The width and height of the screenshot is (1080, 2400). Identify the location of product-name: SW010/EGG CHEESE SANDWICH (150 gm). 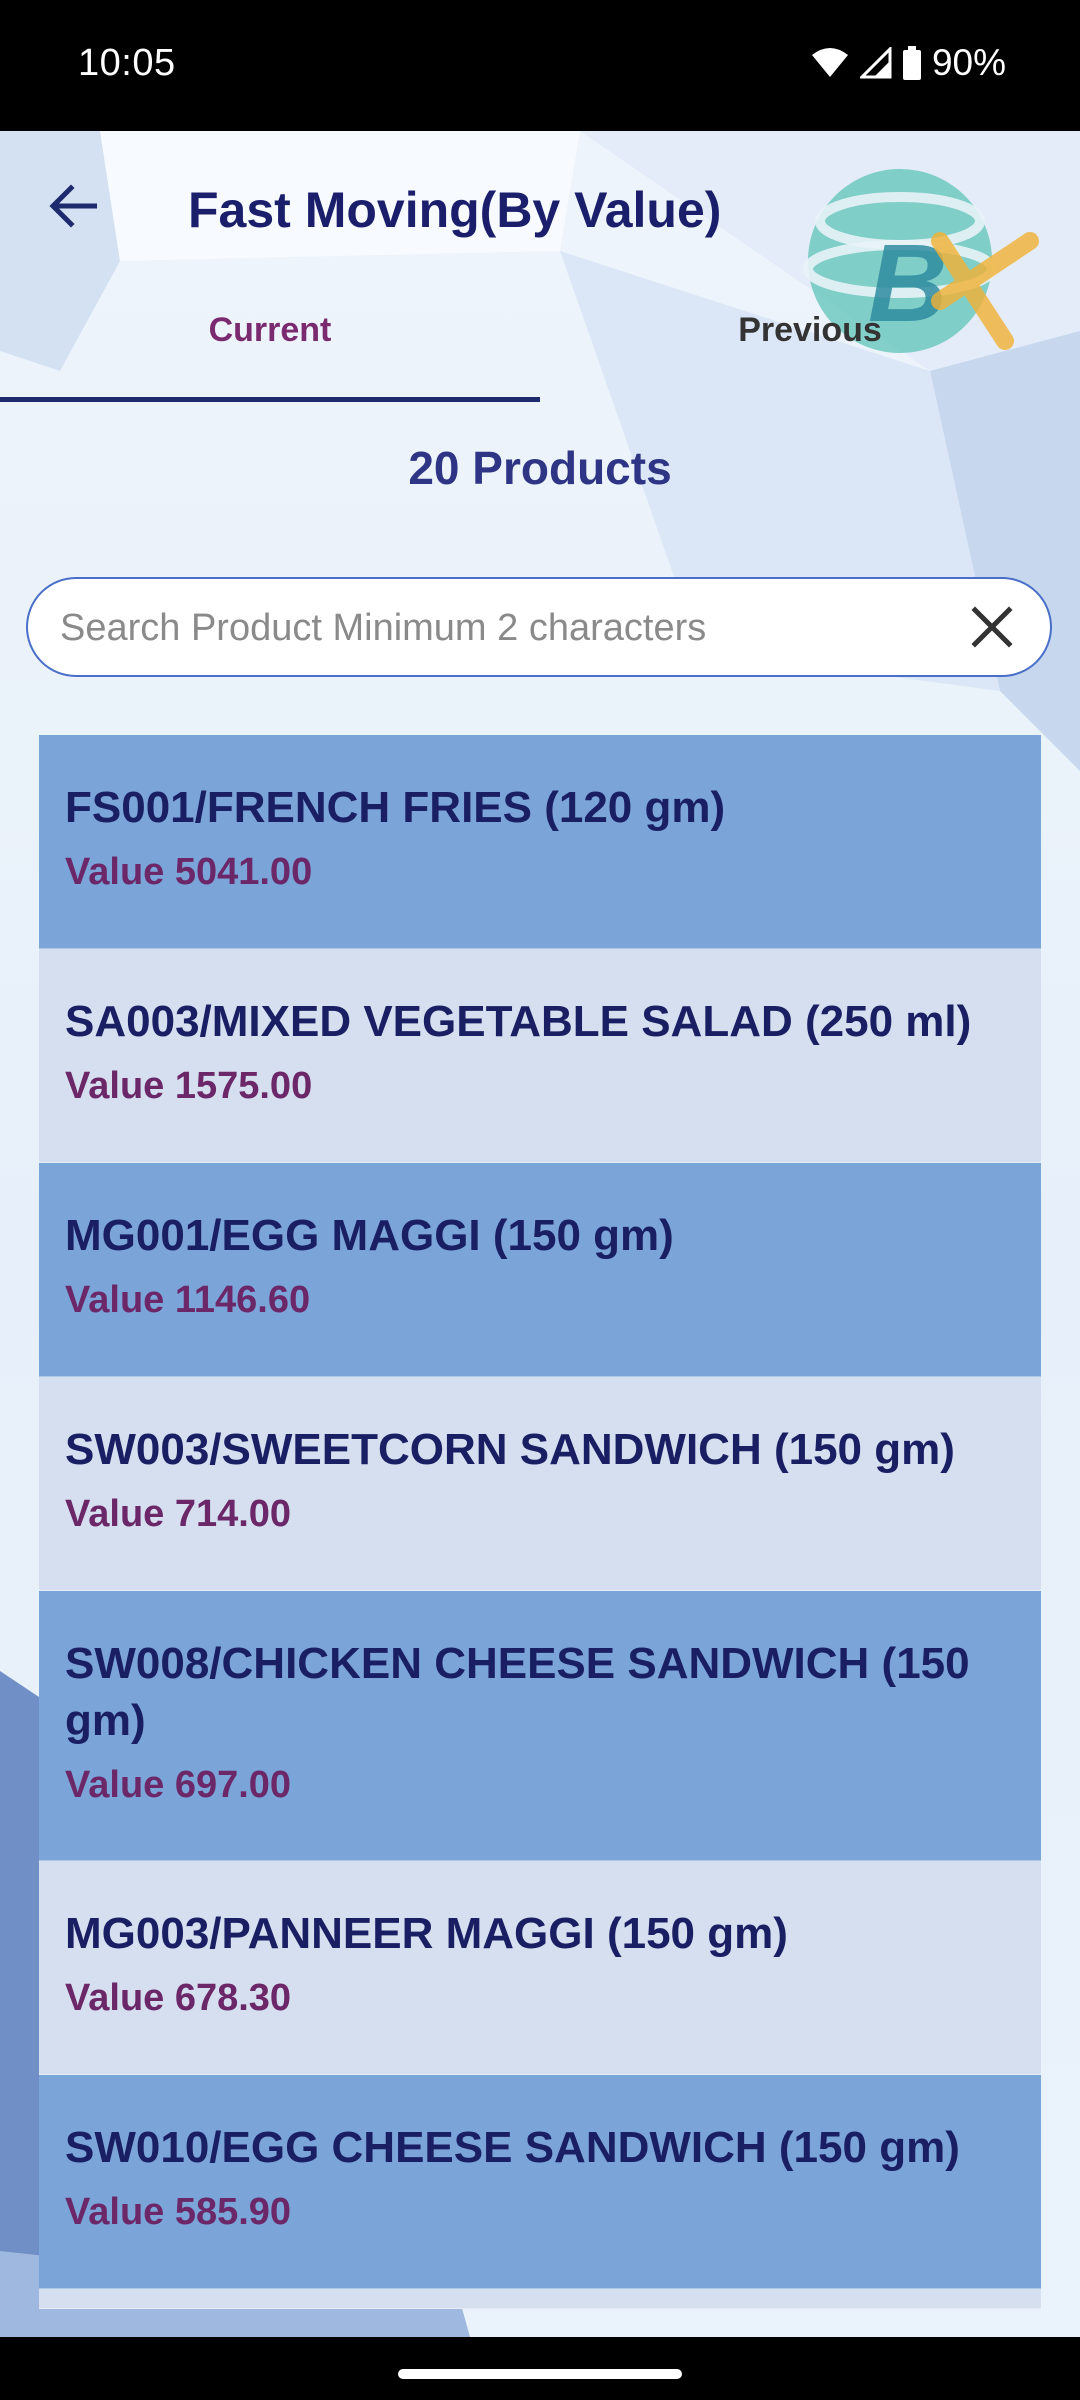
(512, 2147).